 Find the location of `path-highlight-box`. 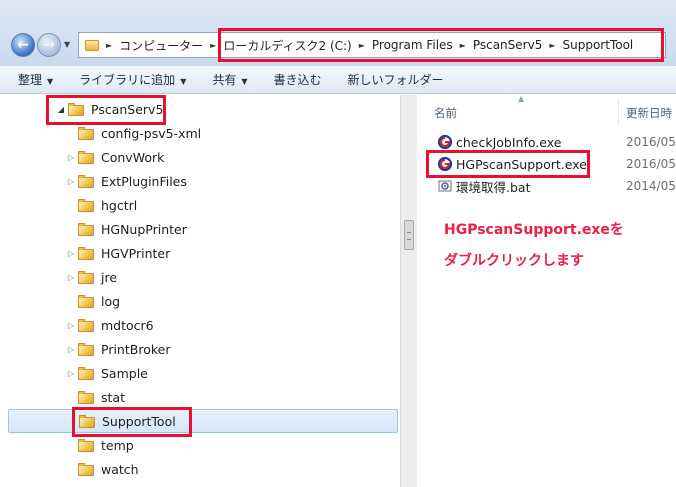

path-highlight-box is located at coordinates (441, 45).